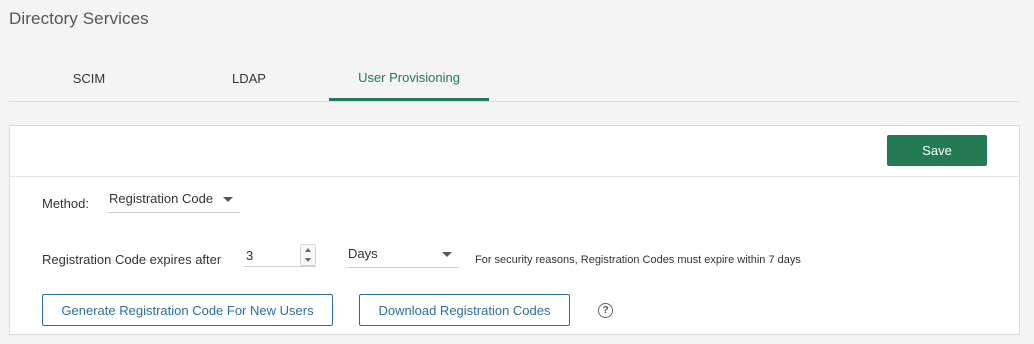  I want to click on method-select-value: Registration Code, so click(161, 198).